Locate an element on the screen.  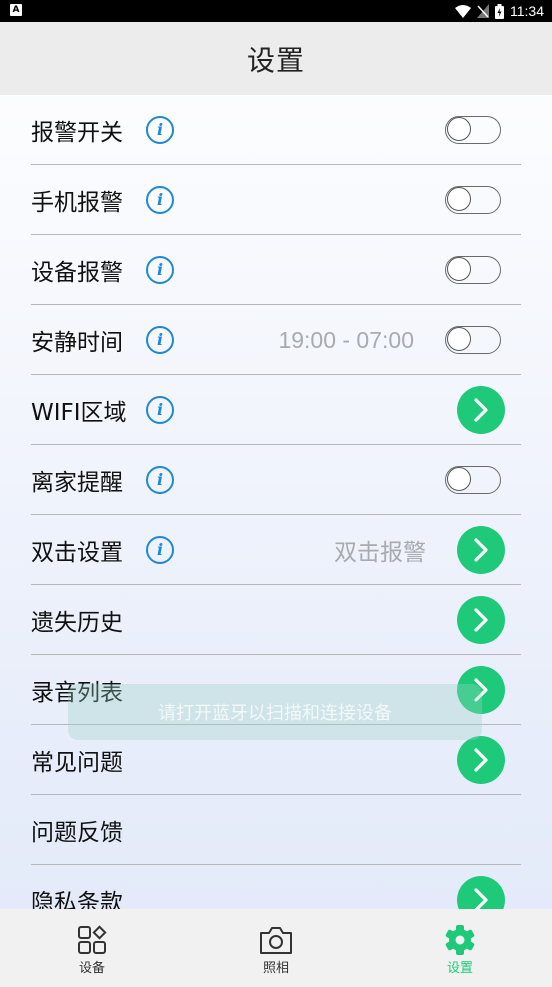
toast-text: 请打开蓝牙以扫描和连接设备 is located at coordinates (275, 713).